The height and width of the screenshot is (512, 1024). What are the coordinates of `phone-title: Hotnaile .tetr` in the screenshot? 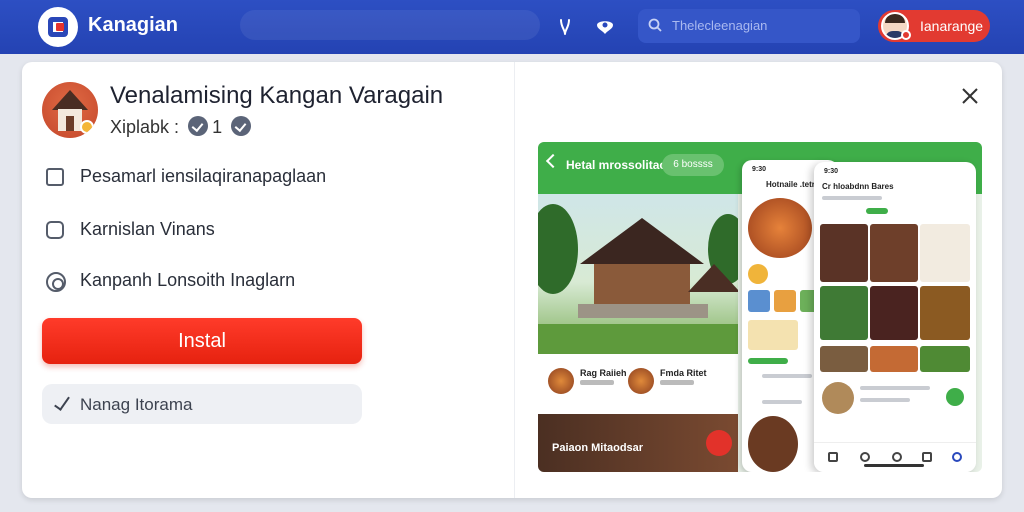 It's located at (790, 184).